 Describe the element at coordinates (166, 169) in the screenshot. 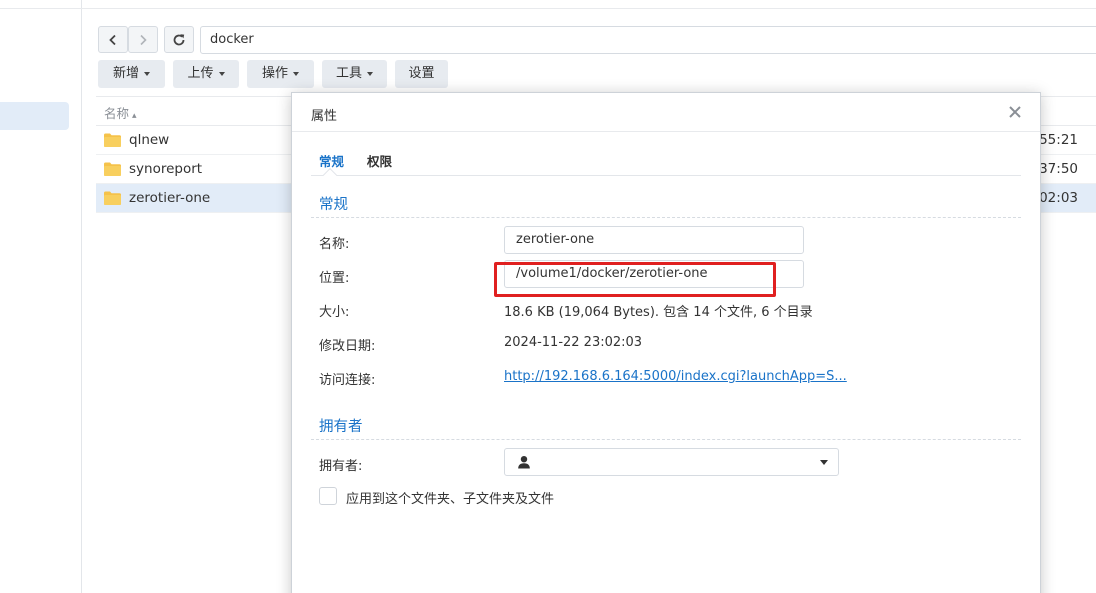

I see `file-name: synoreport` at that location.